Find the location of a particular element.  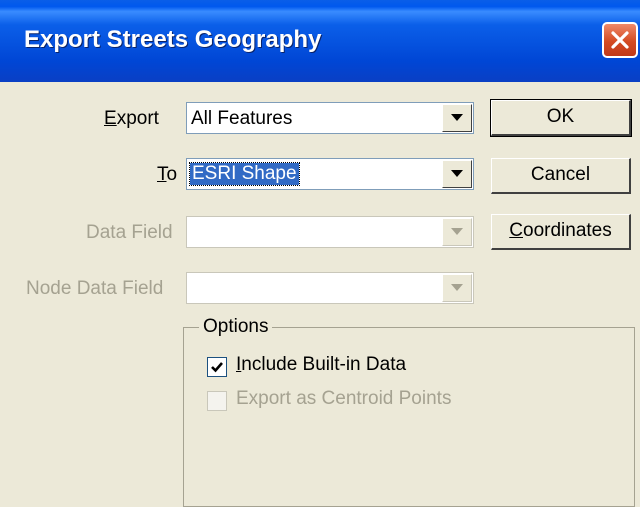

coordinates-button: Coordinates is located at coordinates (561, 232).